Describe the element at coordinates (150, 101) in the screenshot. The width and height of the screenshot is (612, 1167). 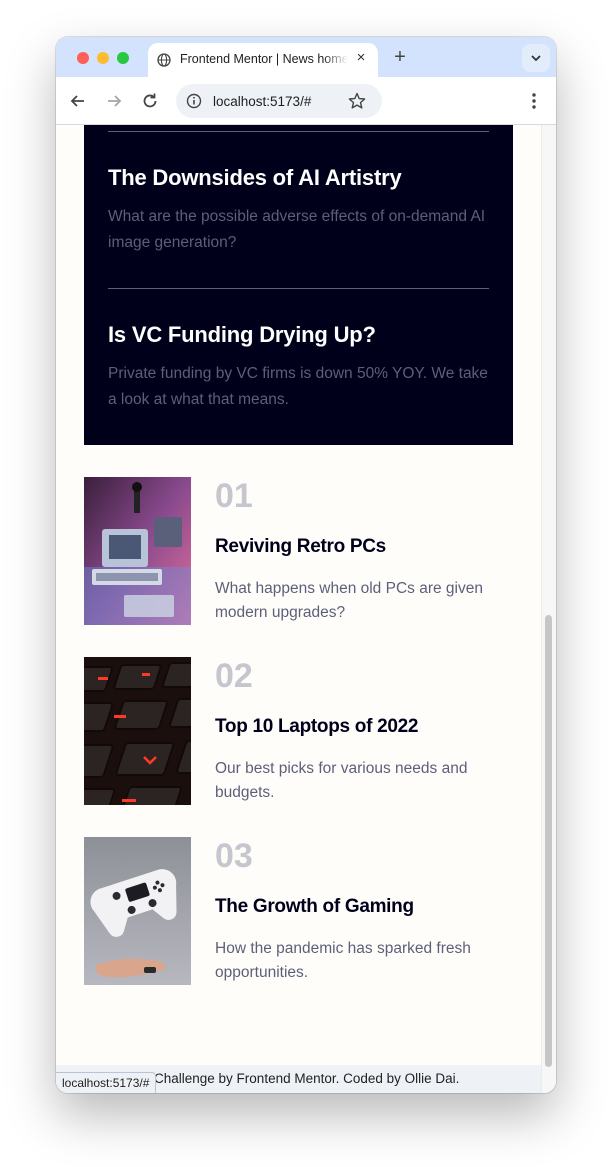
I see `reload-icon` at that location.